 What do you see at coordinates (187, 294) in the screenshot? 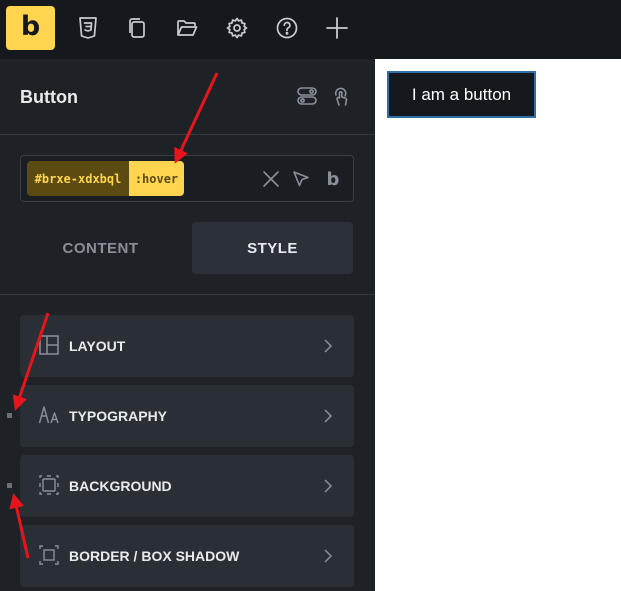
I see `panel-divider` at bounding box center [187, 294].